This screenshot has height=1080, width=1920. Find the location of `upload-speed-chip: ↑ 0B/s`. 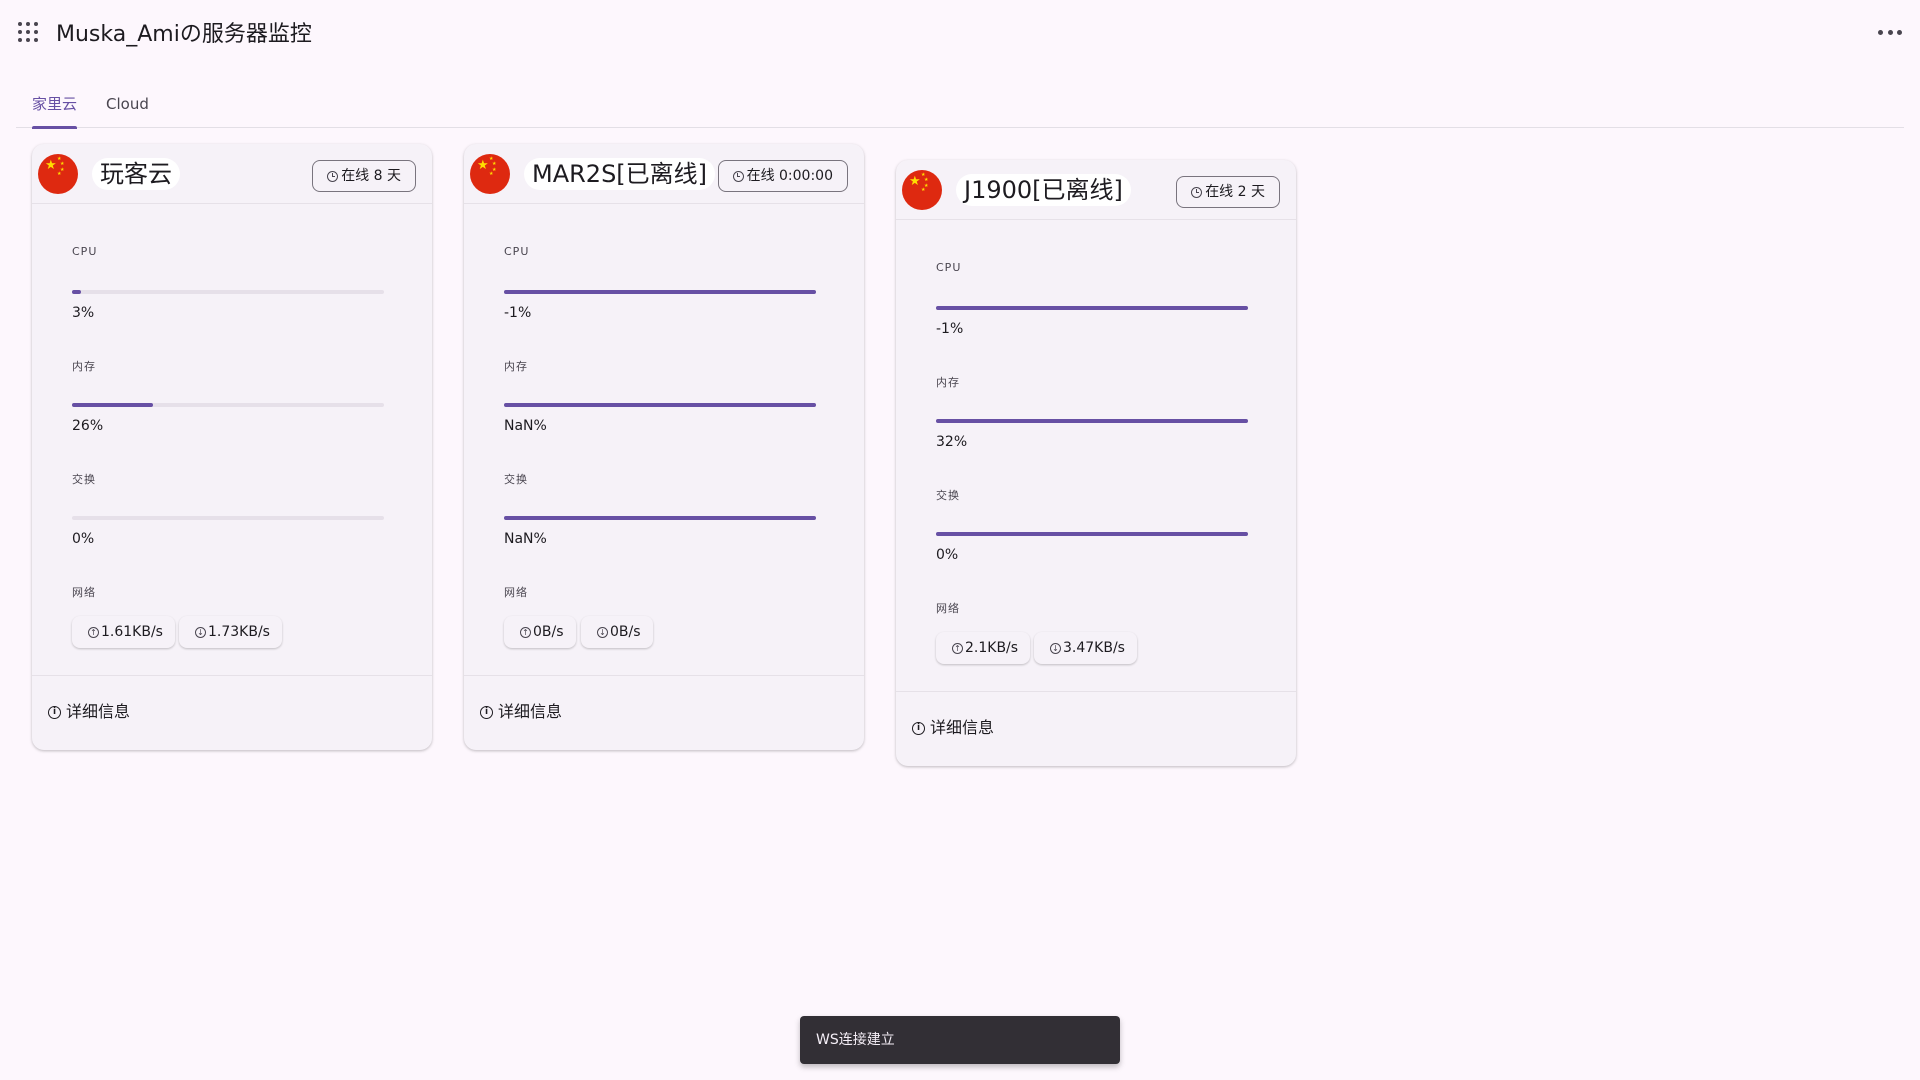

upload-speed-chip: ↑ 0B/s is located at coordinates (540, 632).